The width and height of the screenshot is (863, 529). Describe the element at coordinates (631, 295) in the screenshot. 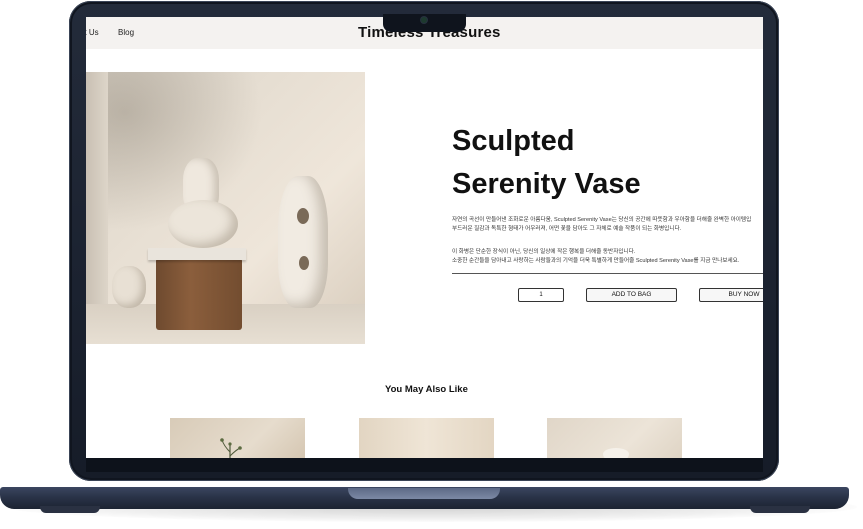

I see `add-to-bag-button: ADD TO BAG` at that location.